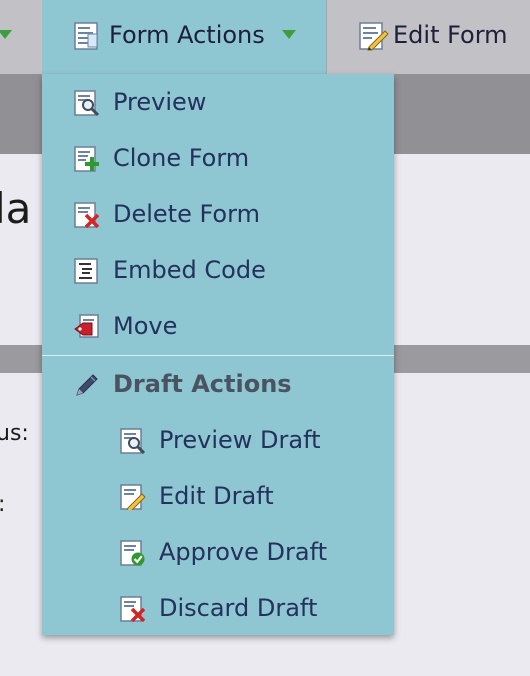  What do you see at coordinates (238, 608) in the screenshot?
I see `menu-item-label: Discard Draft` at bounding box center [238, 608].